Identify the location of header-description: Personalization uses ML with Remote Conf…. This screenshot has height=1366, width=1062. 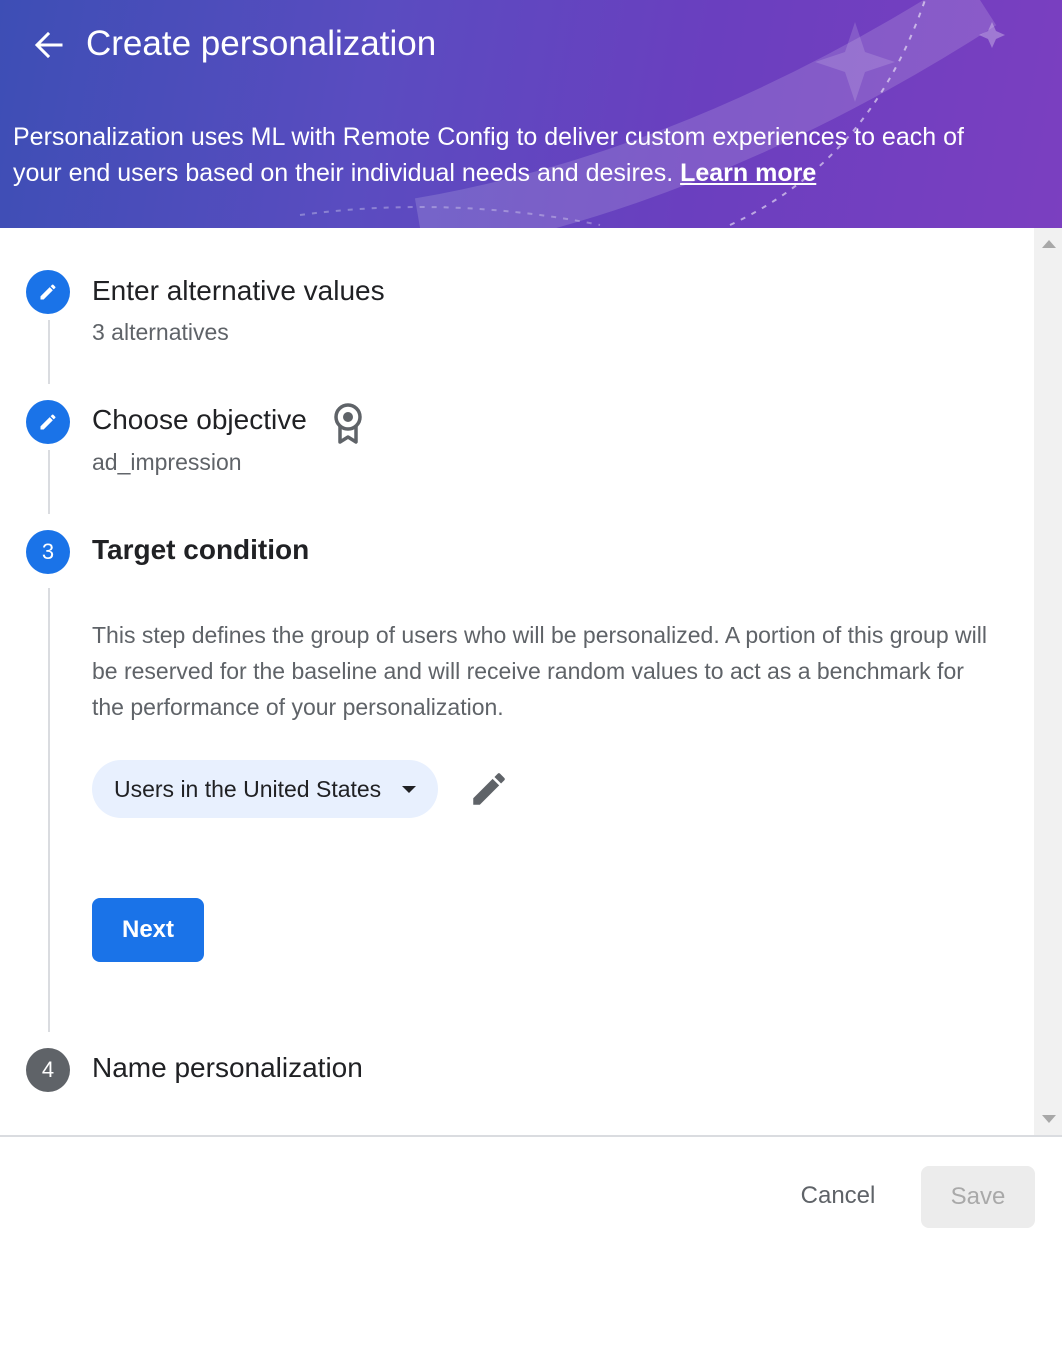
(493, 155).